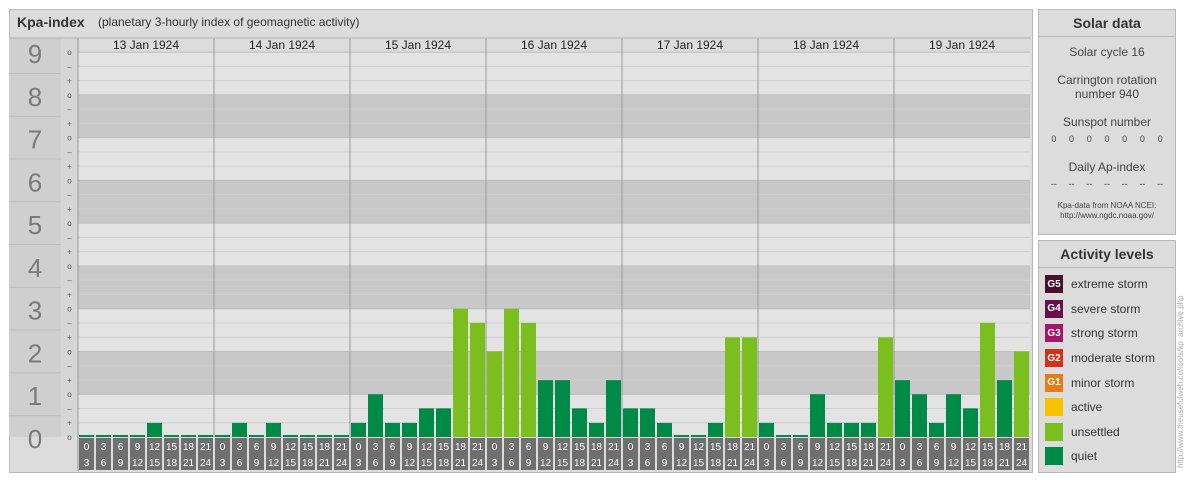 The image size is (1184, 480). What do you see at coordinates (1087, 407) in the screenshot?
I see `legend-label: active` at bounding box center [1087, 407].